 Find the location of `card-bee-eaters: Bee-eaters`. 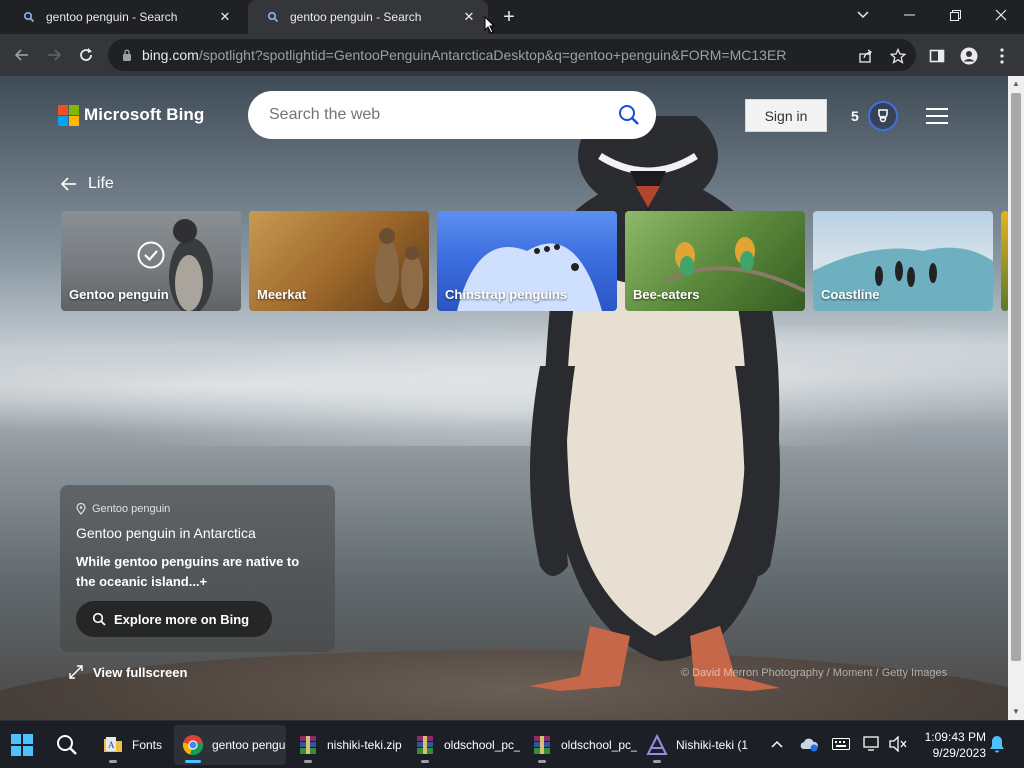

card-bee-eaters: Bee-eaters is located at coordinates (715, 261).